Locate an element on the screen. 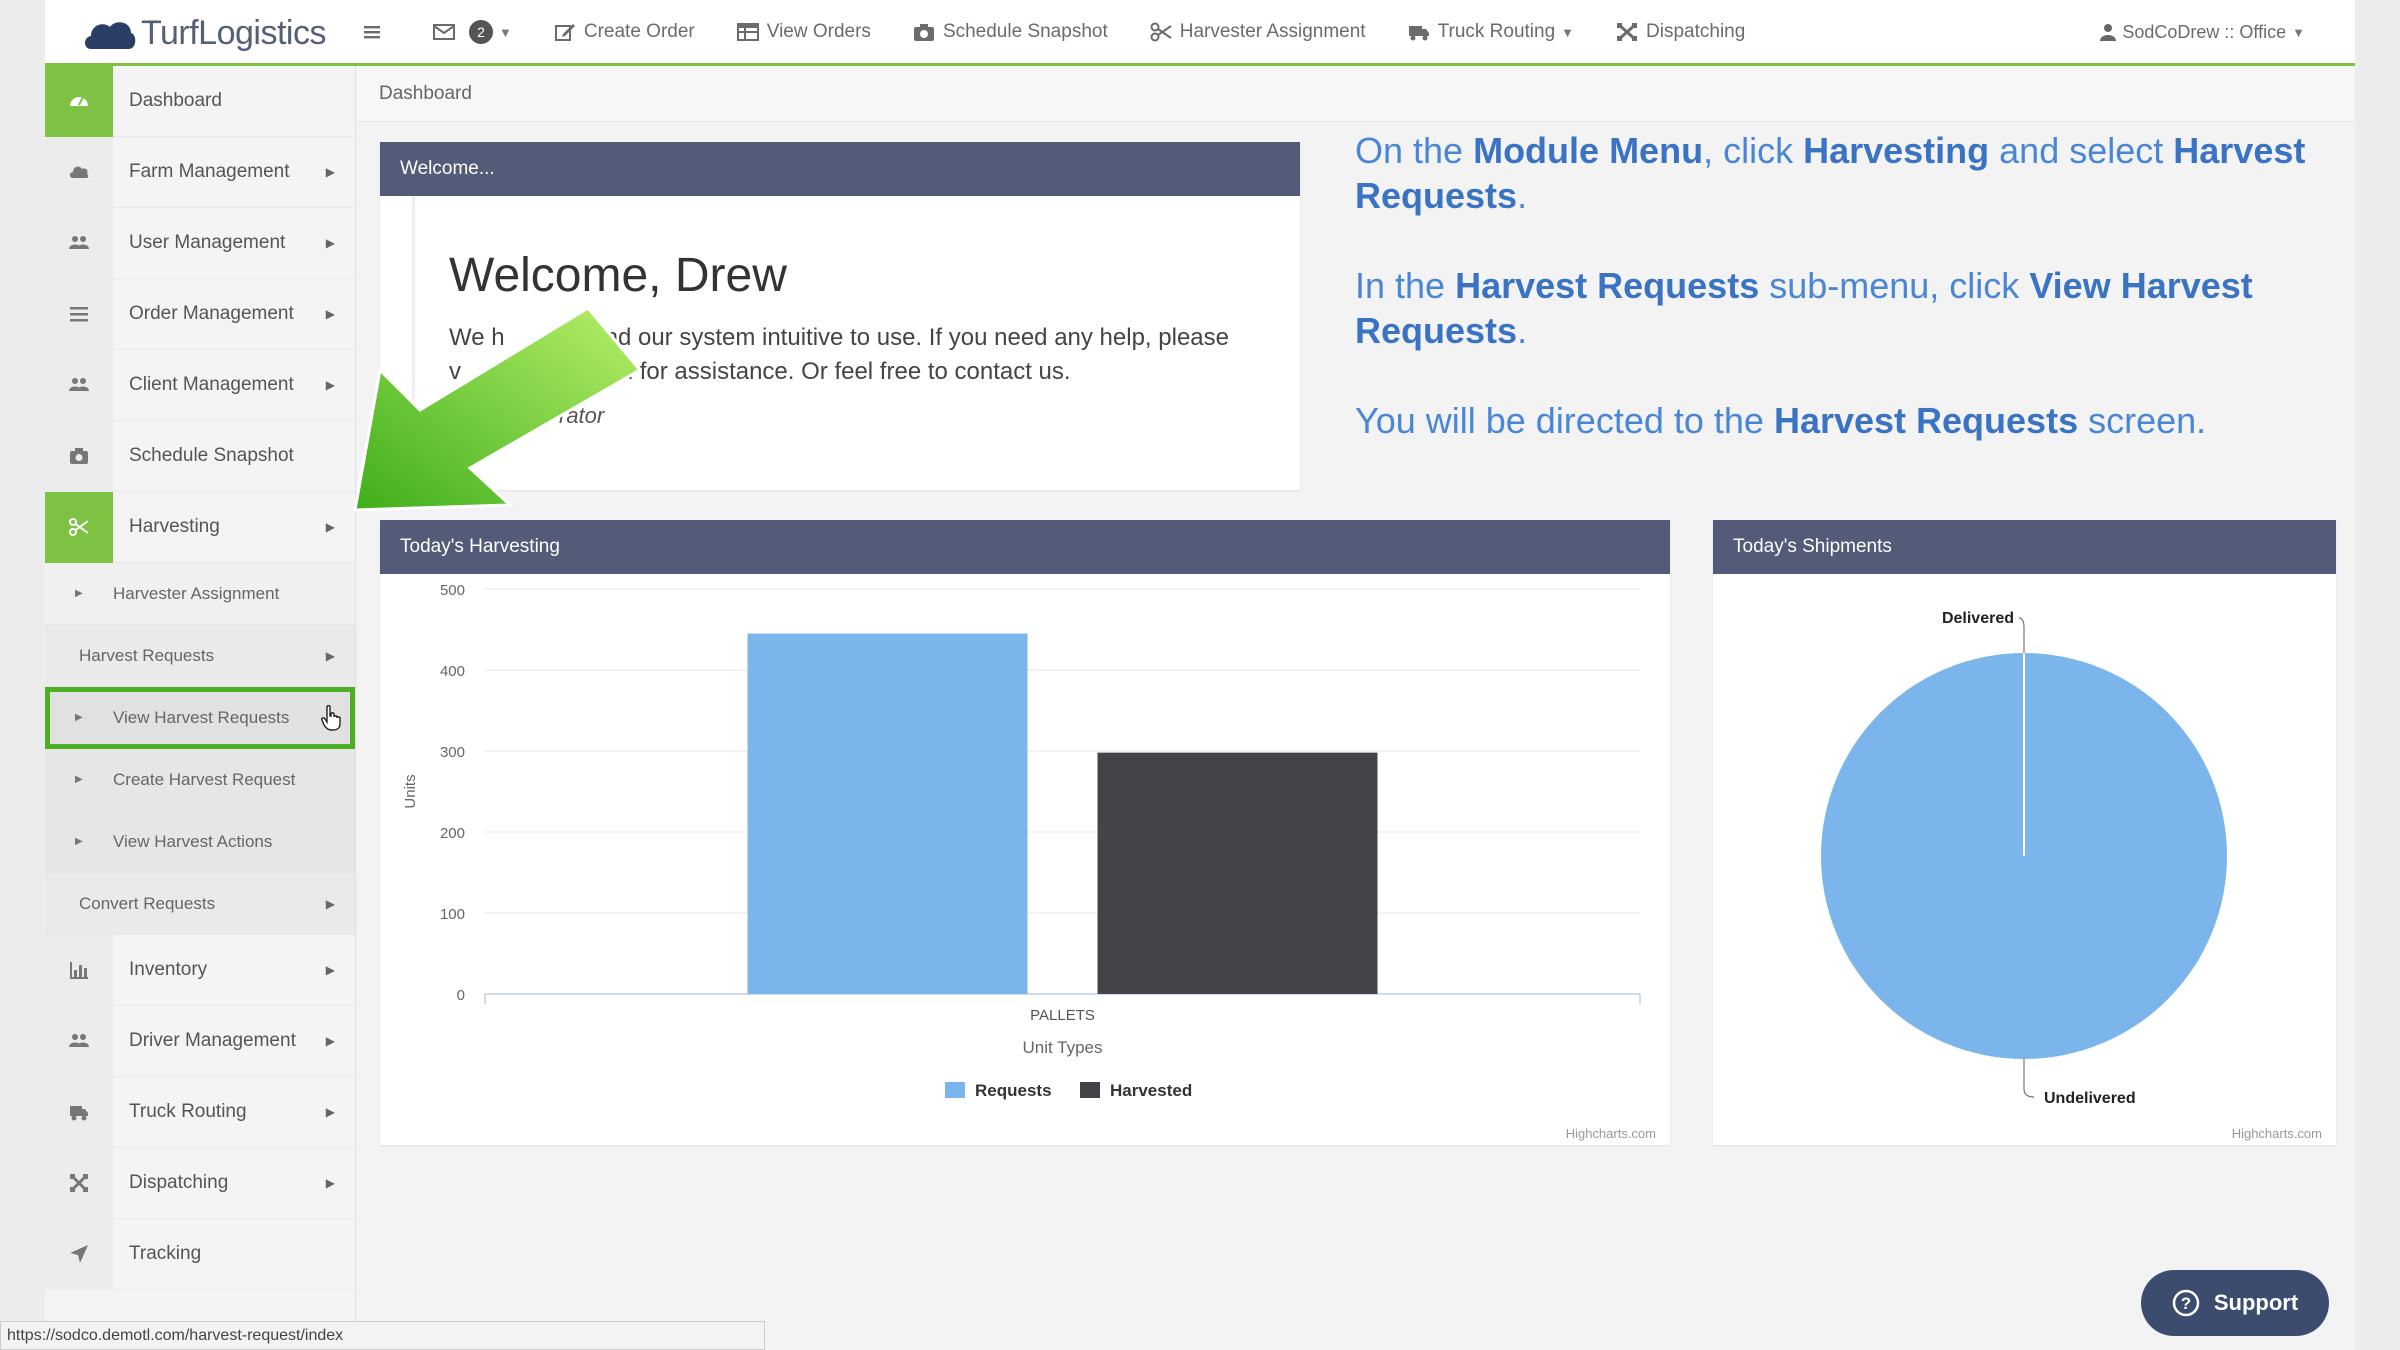 Image resolution: width=2400 pixels, height=1350 pixels. nav-harvester-assignment: Harvester Assignment is located at coordinates (1258, 32).